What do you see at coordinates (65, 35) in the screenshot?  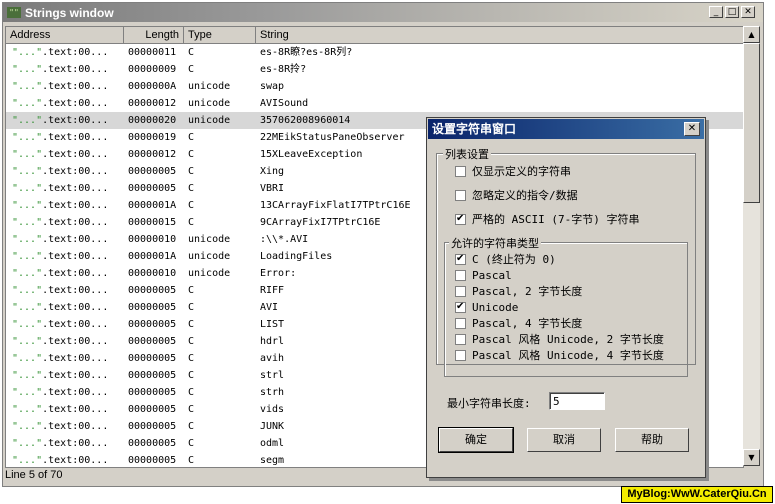 I see `column-address: Address` at bounding box center [65, 35].